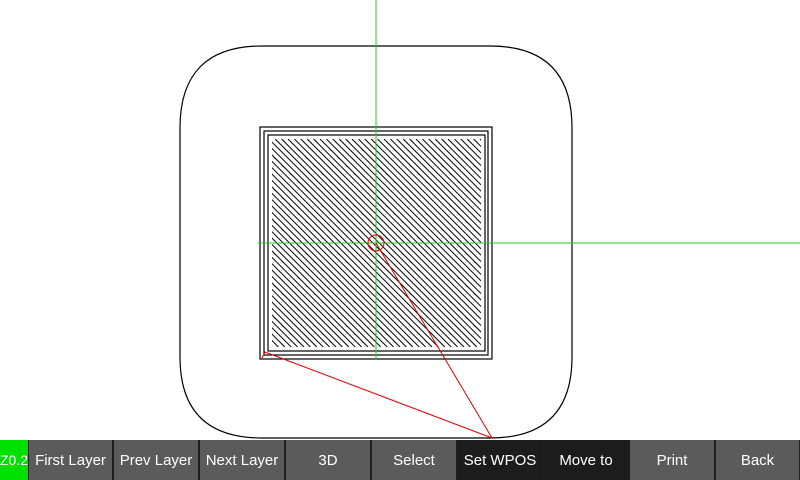  What do you see at coordinates (157, 460) in the screenshot?
I see `prev-layer-button: Prev Layer` at bounding box center [157, 460].